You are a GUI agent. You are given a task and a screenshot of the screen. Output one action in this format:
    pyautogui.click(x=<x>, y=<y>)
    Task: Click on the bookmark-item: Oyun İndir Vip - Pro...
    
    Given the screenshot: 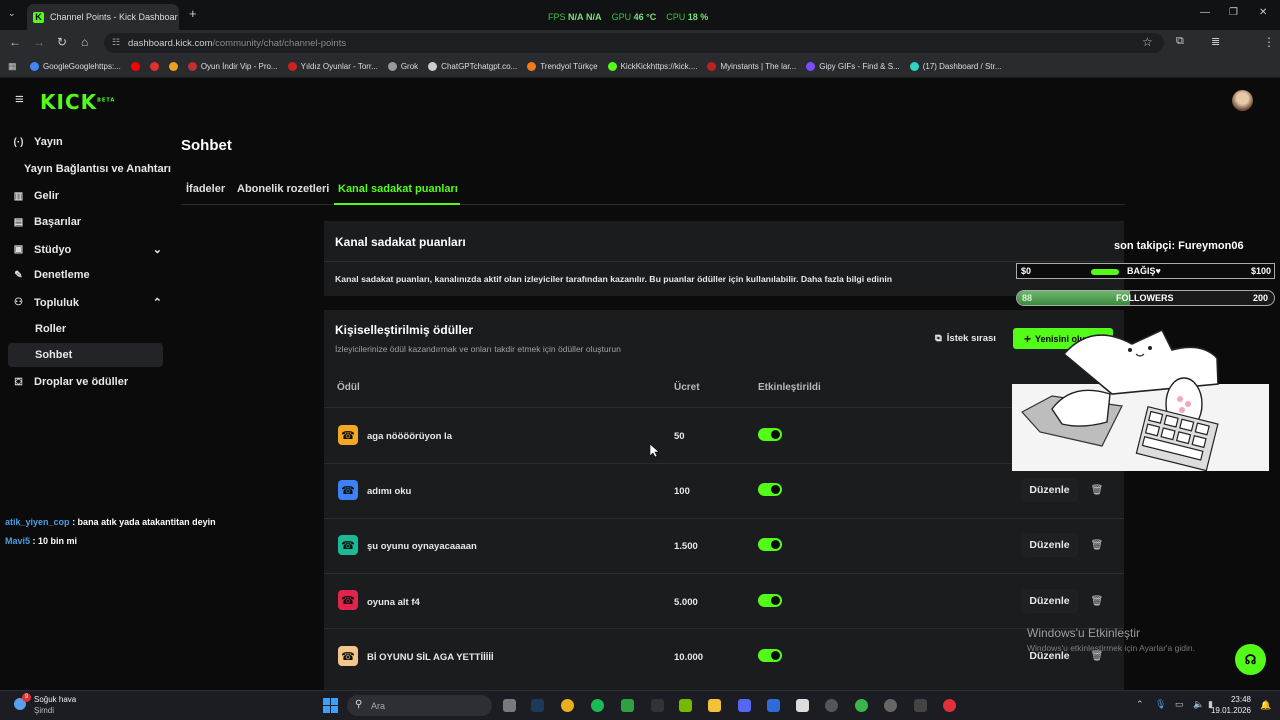 What is the action you would take?
    pyautogui.click(x=232, y=66)
    